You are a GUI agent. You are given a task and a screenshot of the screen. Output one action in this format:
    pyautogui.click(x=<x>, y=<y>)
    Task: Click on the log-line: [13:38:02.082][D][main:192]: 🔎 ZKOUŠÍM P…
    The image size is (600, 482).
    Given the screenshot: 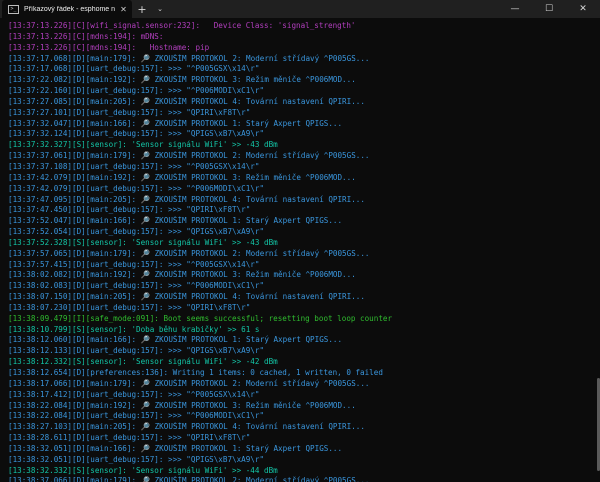 What is the action you would take?
    pyautogui.click(x=182, y=275)
    